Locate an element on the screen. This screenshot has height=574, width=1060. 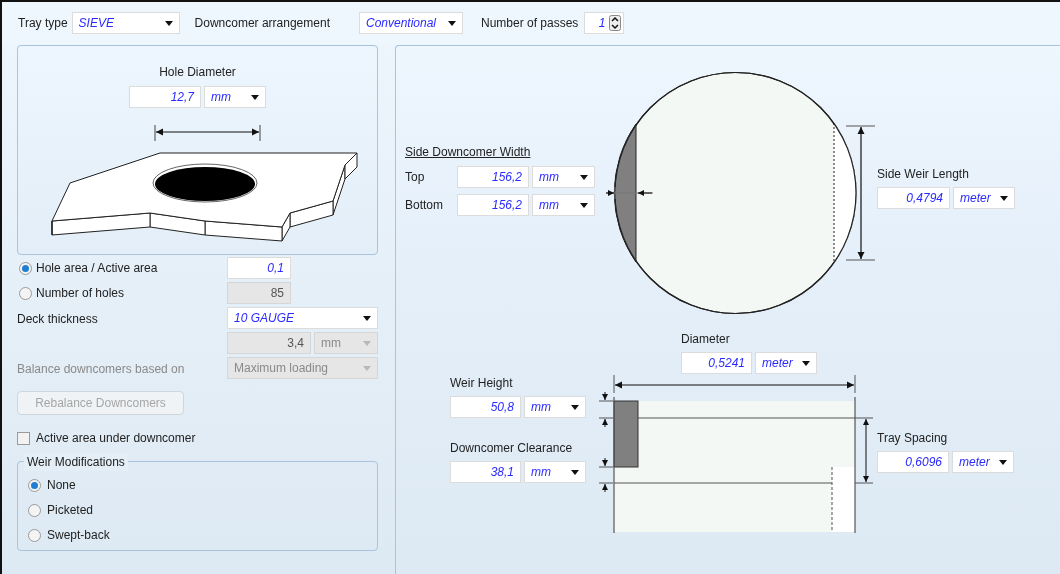
value-field: 50,8 is located at coordinates (485, 407).